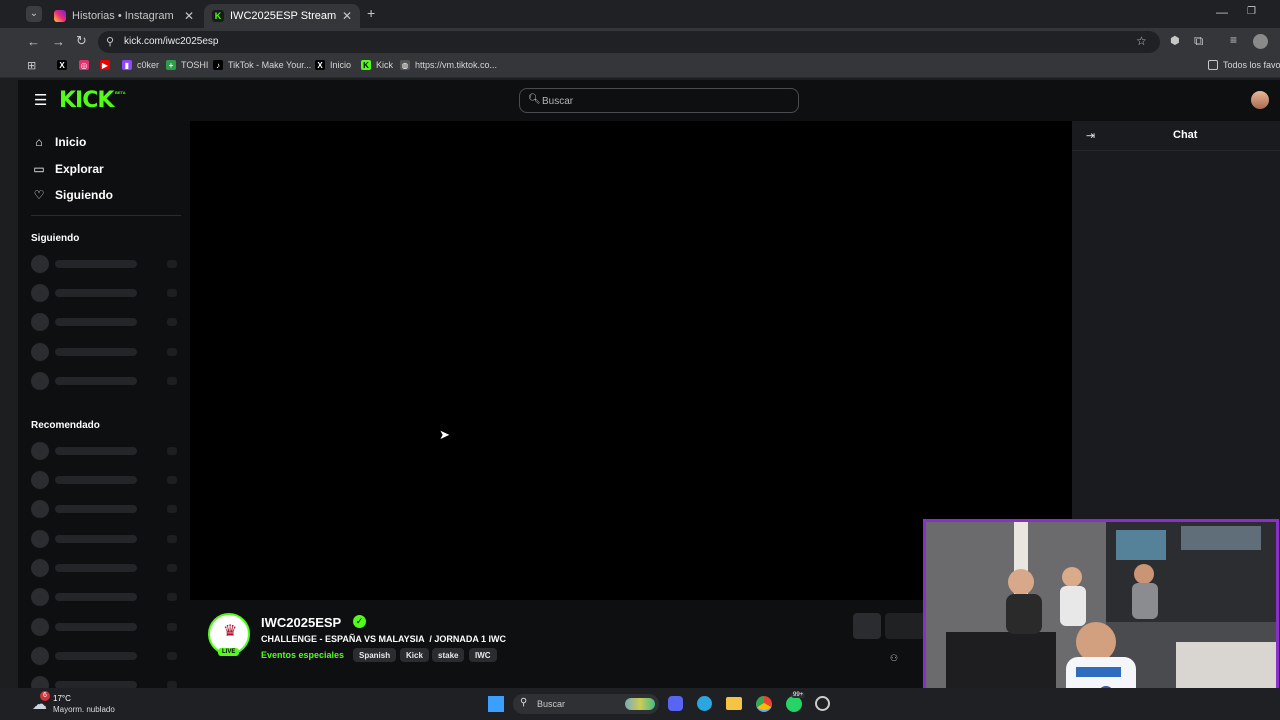  I want to click on profile-avatar-icon, so click(1260, 41).